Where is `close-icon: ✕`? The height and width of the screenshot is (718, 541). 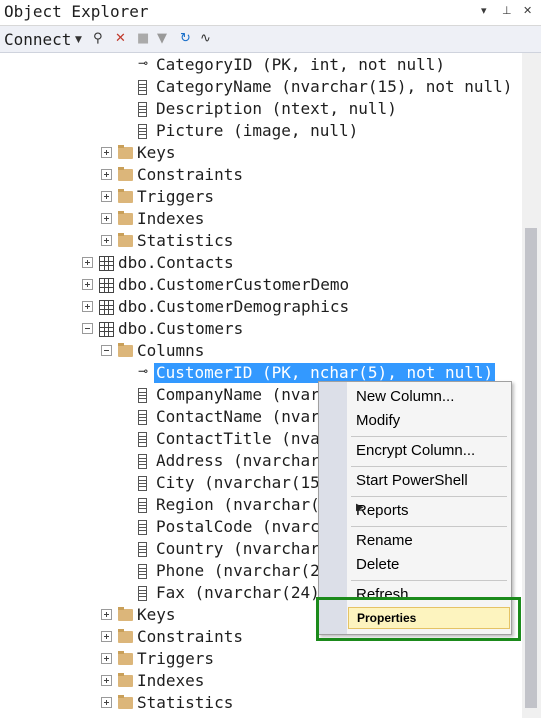 close-icon: ✕ is located at coordinates (527, 10).